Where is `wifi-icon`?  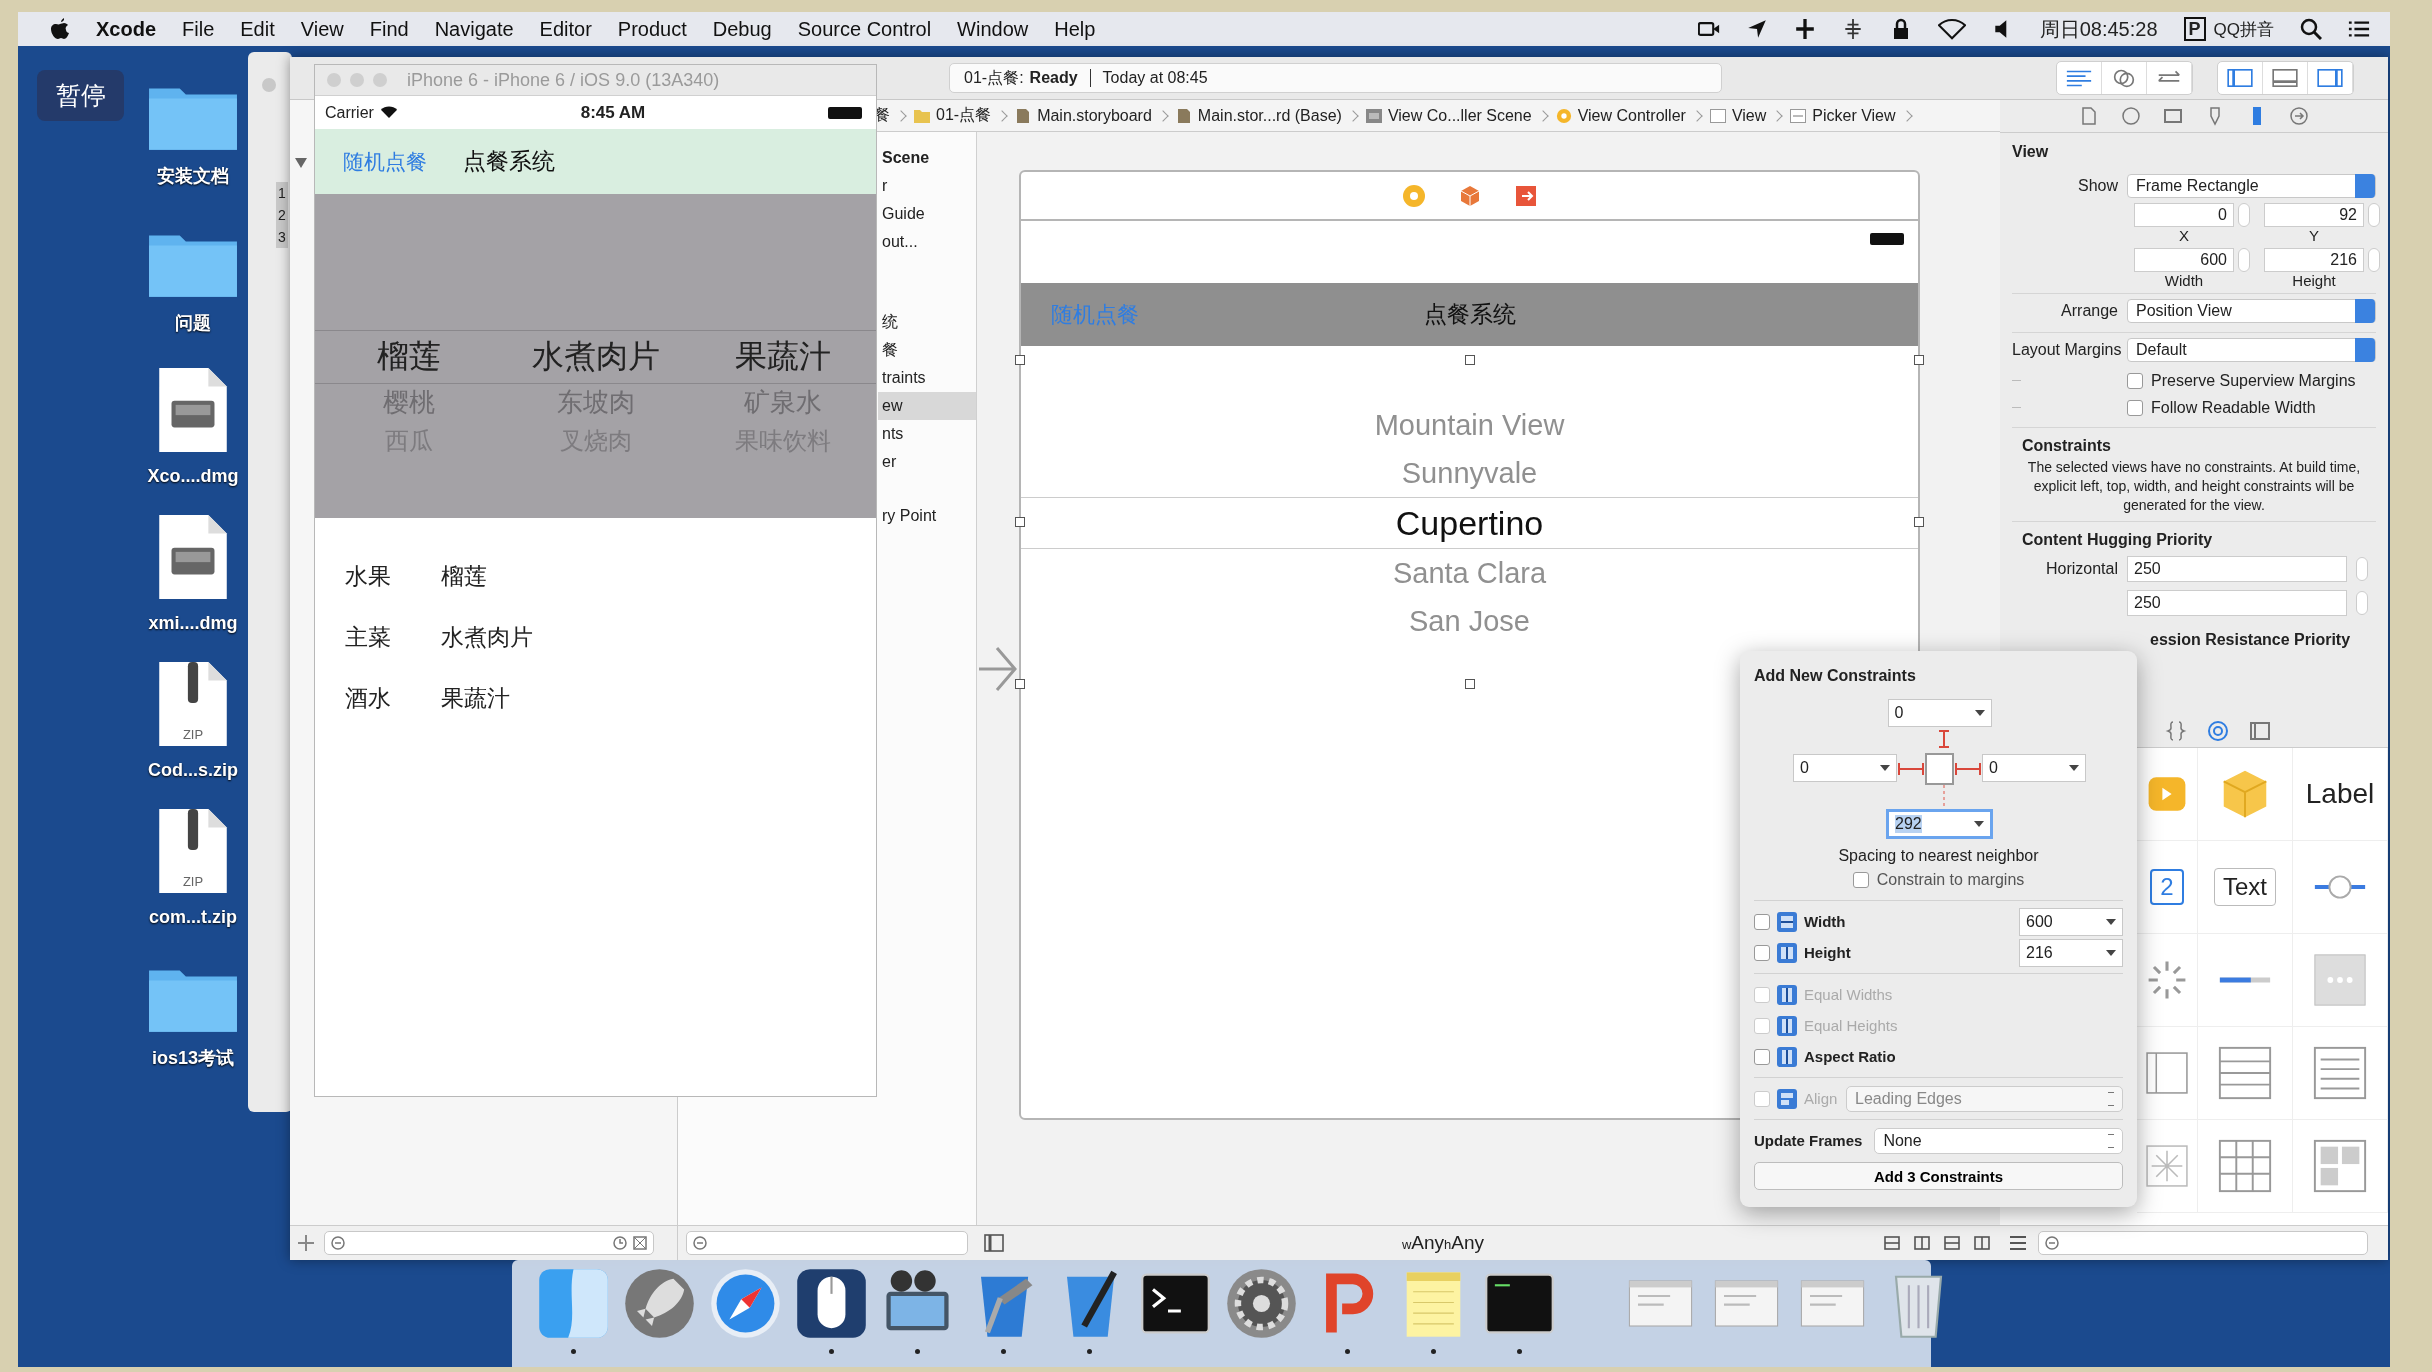
wifi-icon is located at coordinates (1951, 29).